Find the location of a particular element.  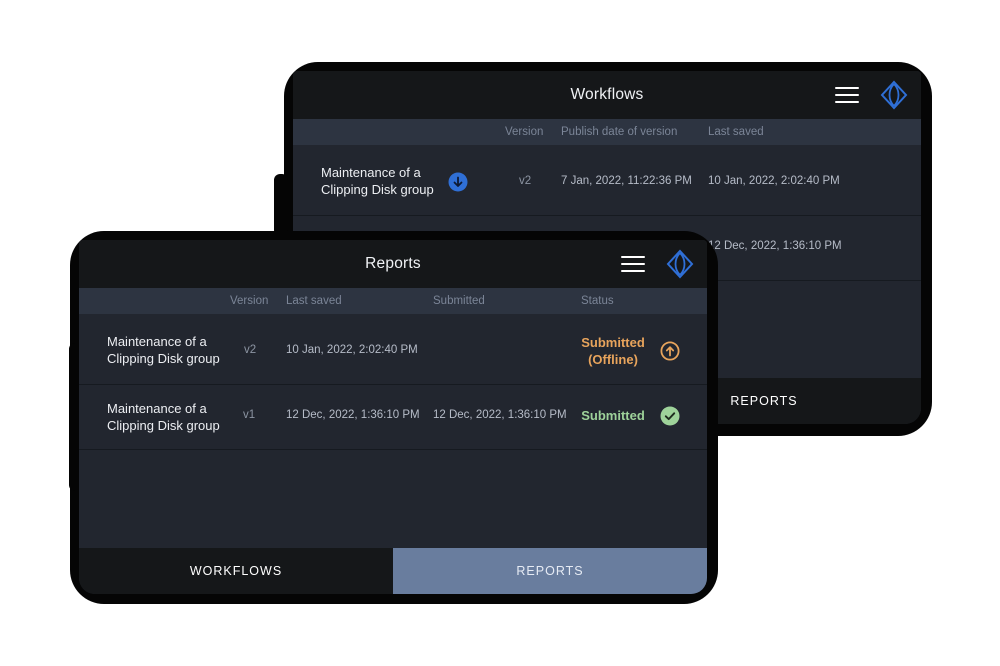

workflow-last-saved: 10 Jan, 2022, 2:02:40 PM is located at coordinates (774, 181).